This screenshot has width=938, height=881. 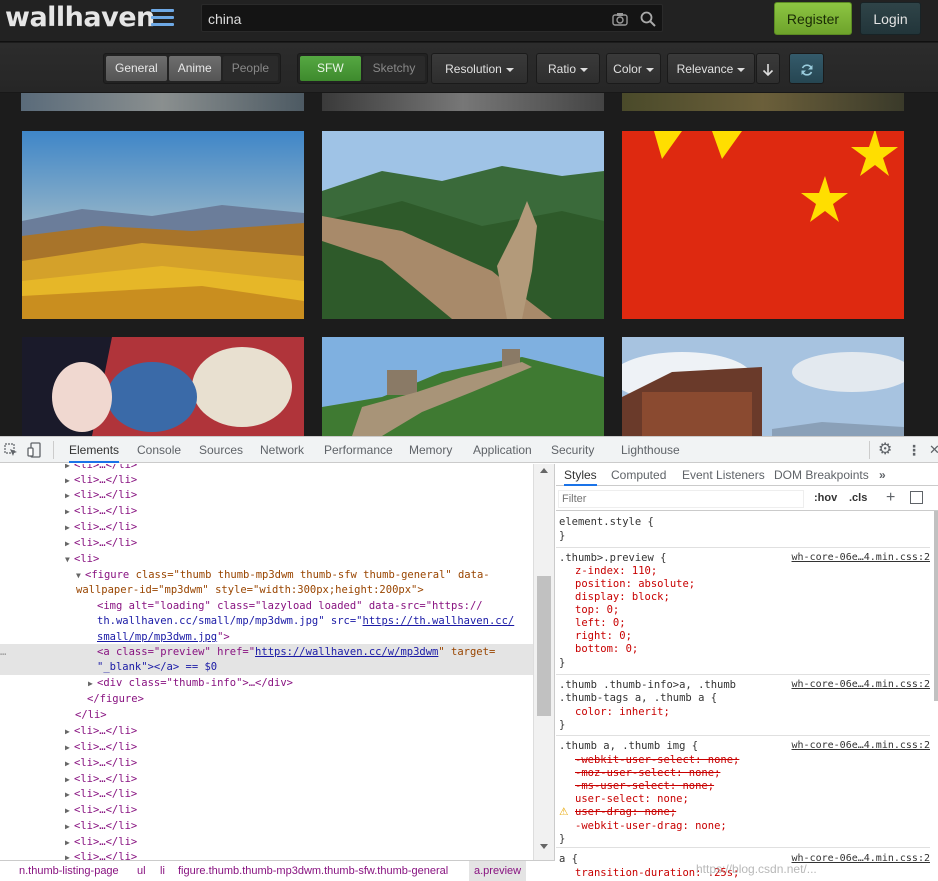 What do you see at coordinates (612, 558) in the screenshot?
I see `selector: .thumb>.preview {` at bounding box center [612, 558].